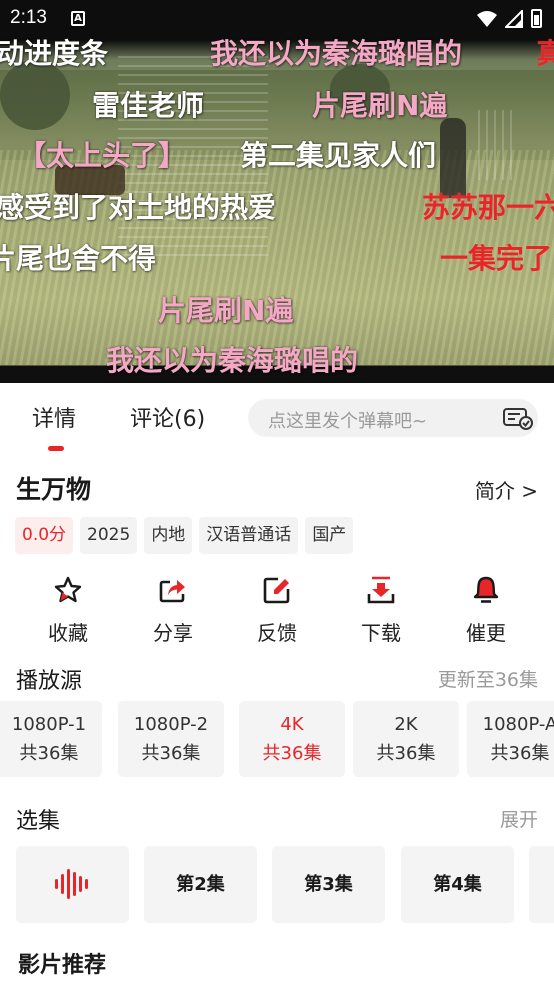 This screenshot has width=554, height=984. What do you see at coordinates (173, 610) in the screenshot?
I see `share-button: 分享` at bounding box center [173, 610].